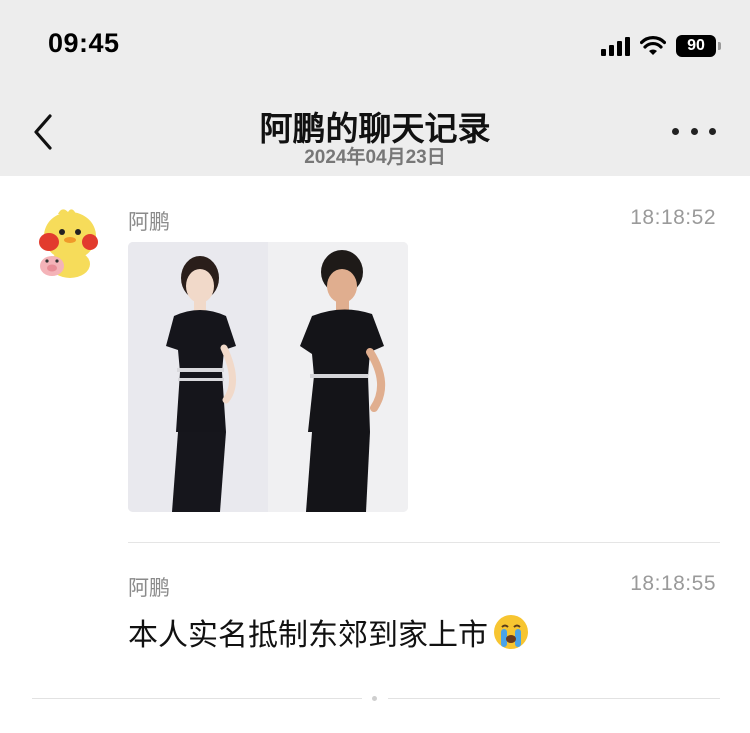  Describe the element at coordinates (84, 43) in the screenshot. I see `status-time: 09:45` at that location.